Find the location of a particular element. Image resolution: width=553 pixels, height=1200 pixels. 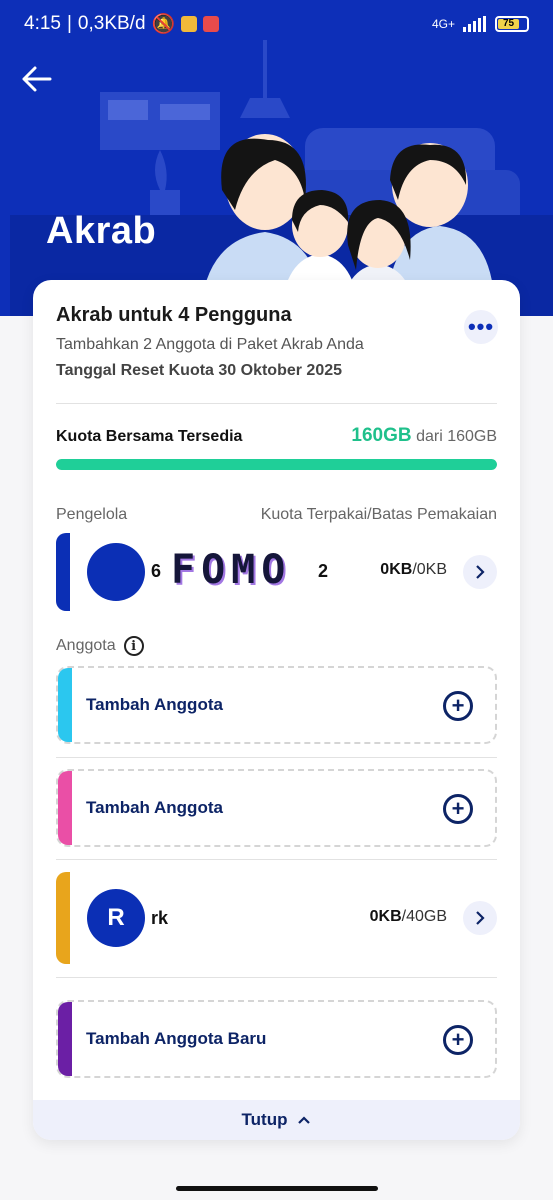

manager-color-bar is located at coordinates (63, 572).